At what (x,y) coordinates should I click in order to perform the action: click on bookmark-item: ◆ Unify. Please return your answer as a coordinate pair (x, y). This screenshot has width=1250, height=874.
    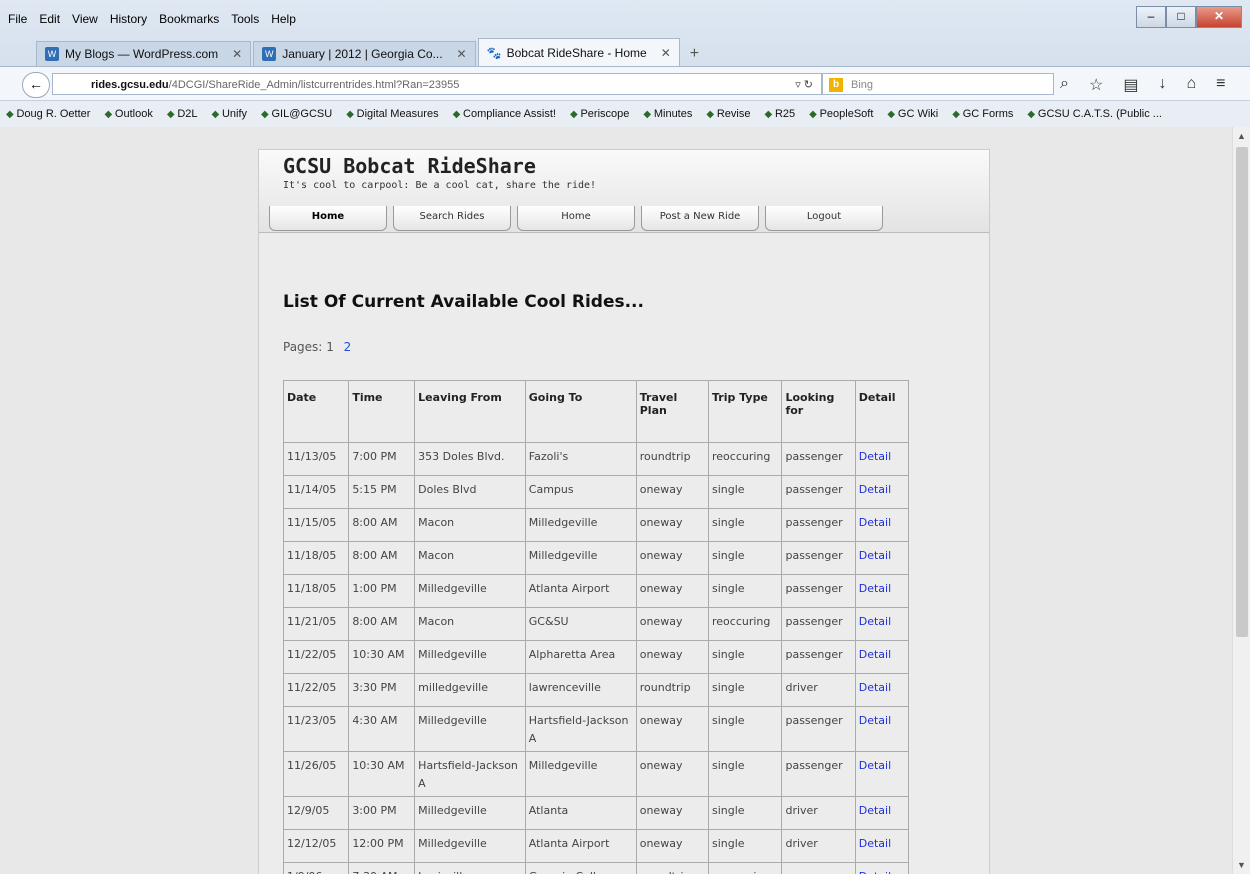
    Looking at the image, I should click on (230, 114).